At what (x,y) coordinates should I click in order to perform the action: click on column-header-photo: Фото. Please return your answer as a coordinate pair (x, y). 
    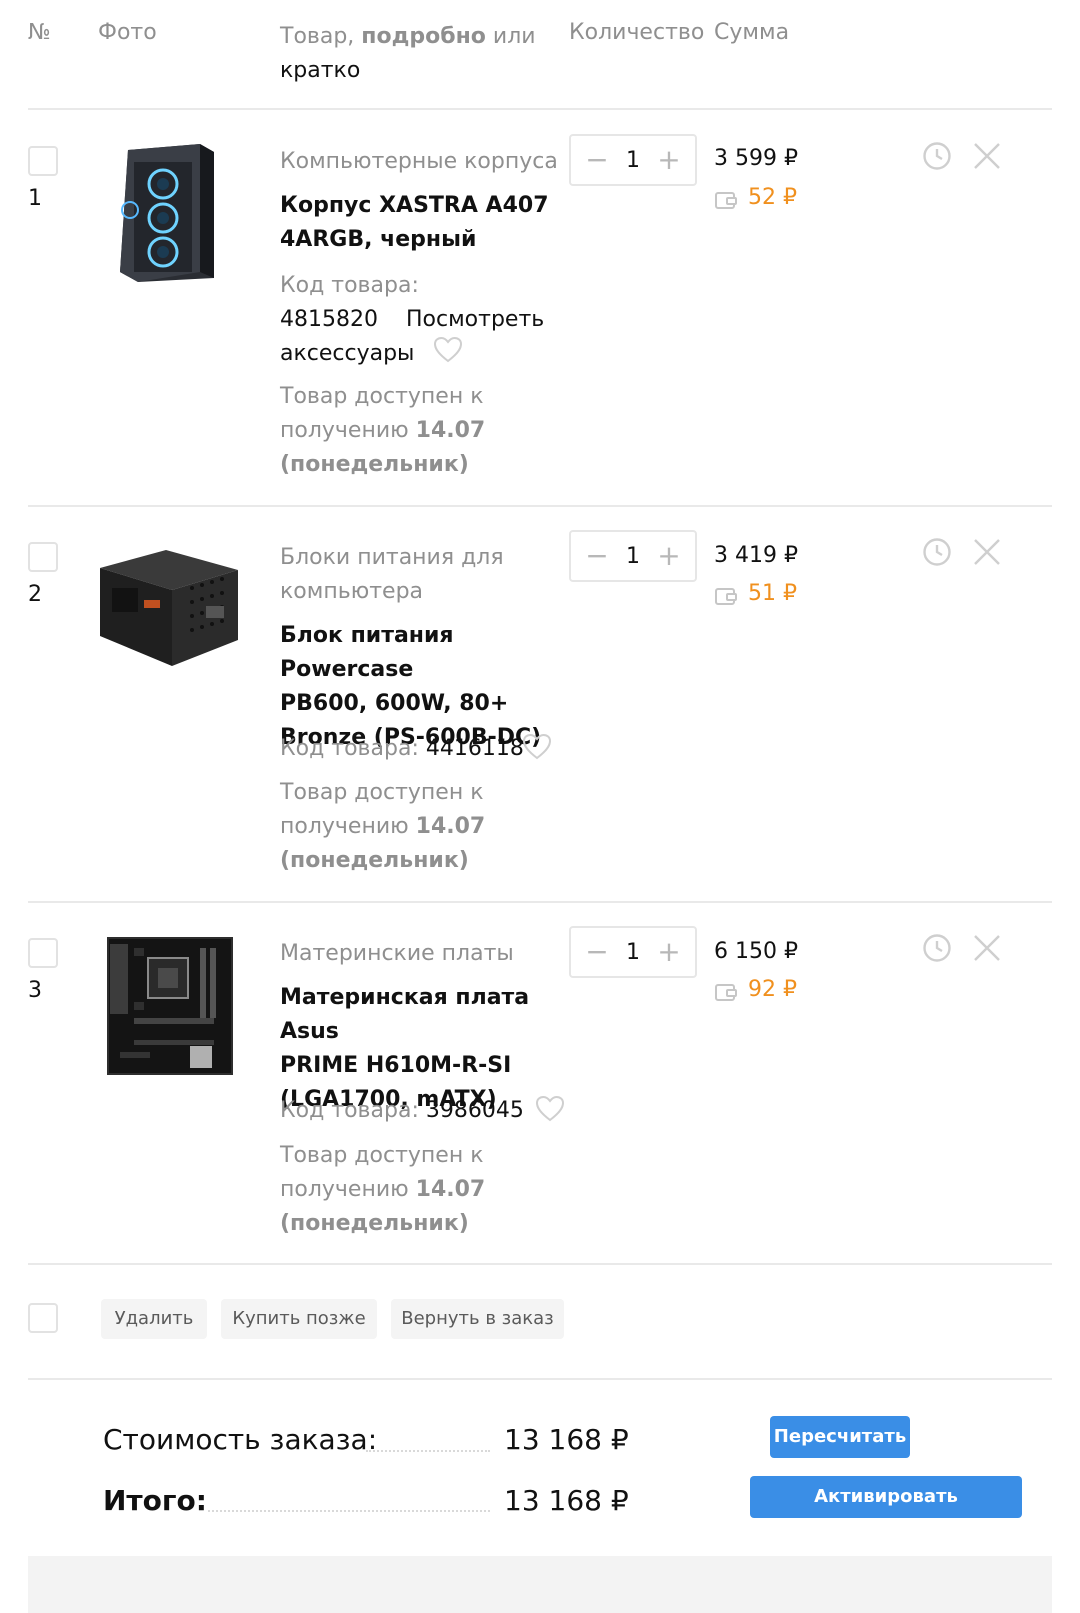
    Looking at the image, I should click on (127, 32).